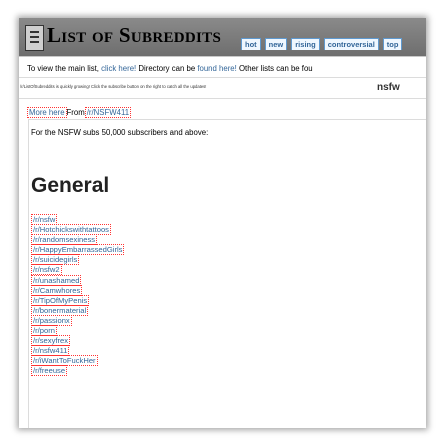 Image resolution: width=446 pixels, height=444 pixels. What do you see at coordinates (70, 185) in the screenshot?
I see `section-heading: General` at bounding box center [70, 185].